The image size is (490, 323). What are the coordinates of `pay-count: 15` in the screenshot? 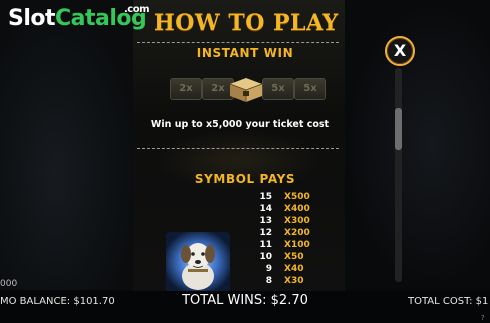 It's located at (265, 197).